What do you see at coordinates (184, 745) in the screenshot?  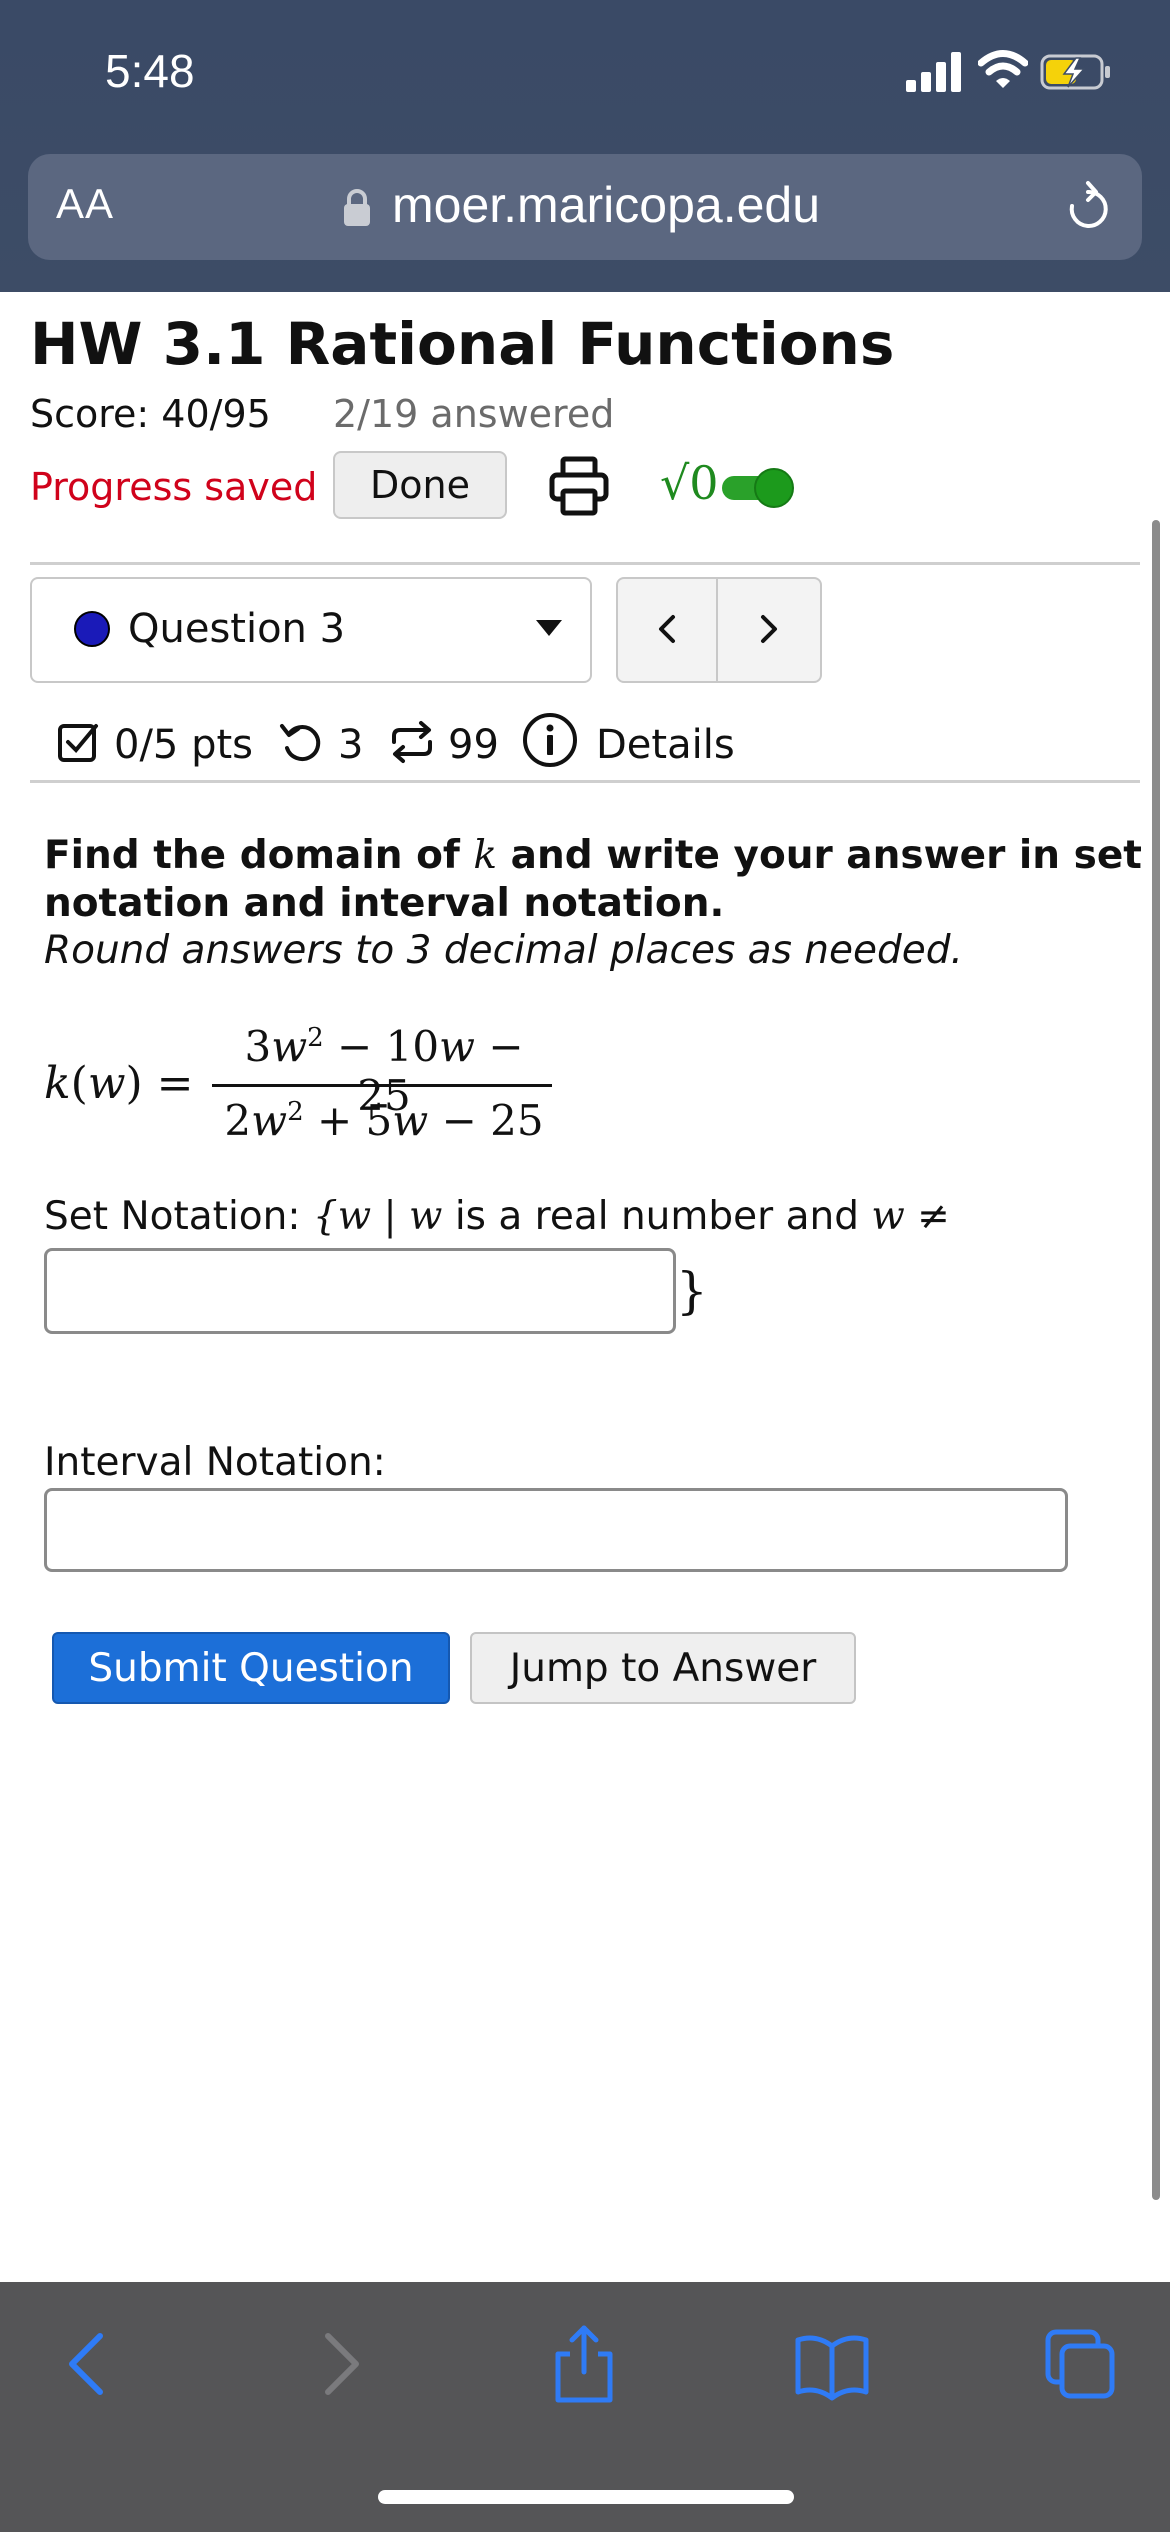 I see `points-text: 0/5 pts` at bounding box center [184, 745].